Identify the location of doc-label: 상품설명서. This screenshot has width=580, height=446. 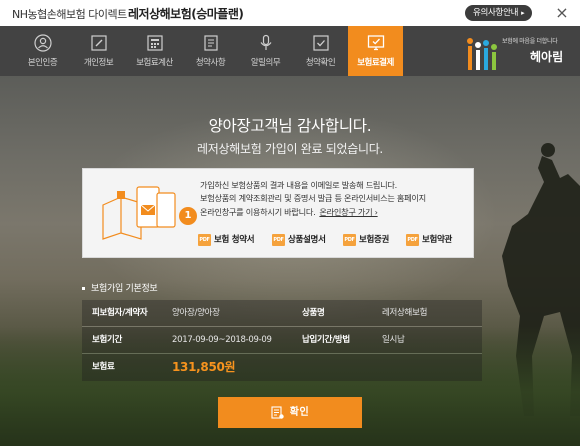
(307, 240).